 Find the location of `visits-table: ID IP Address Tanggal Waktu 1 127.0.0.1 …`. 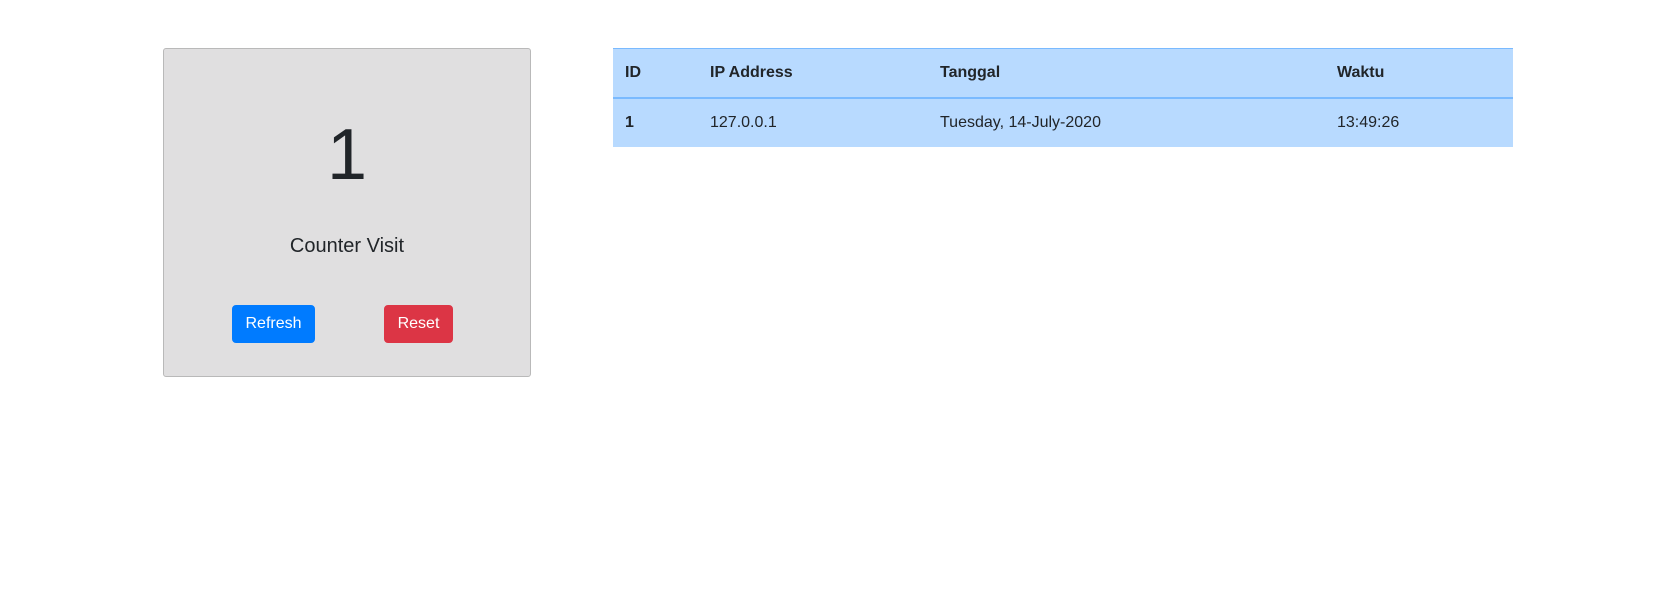

visits-table: ID IP Address Tanggal Waktu 1 127.0.0.1 … is located at coordinates (1063, 97).